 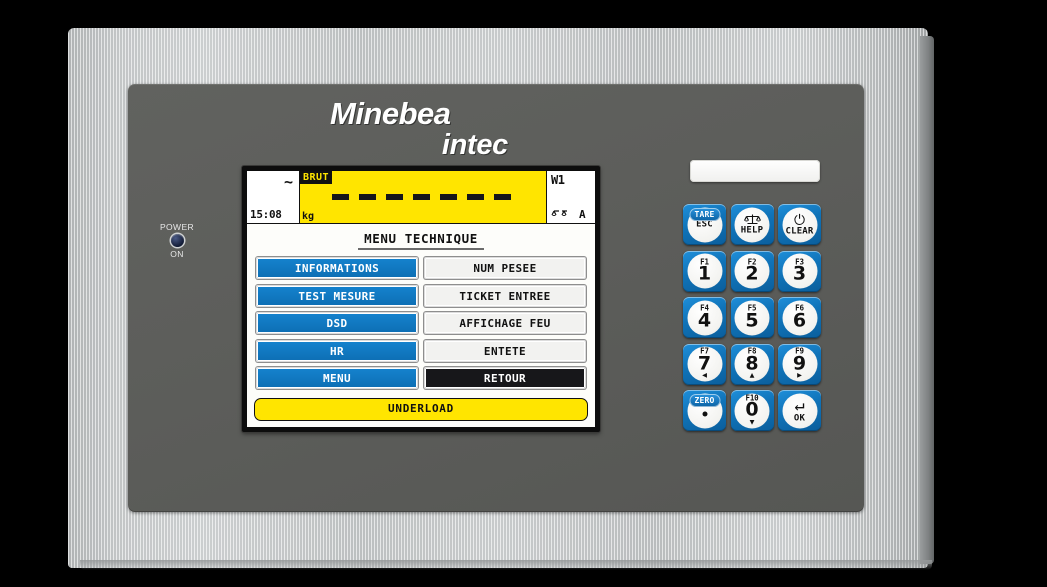 What do you see at coordinates (799, 273) in the screenshot?
I see `key-number: 3` at bounding box center [799, 273].